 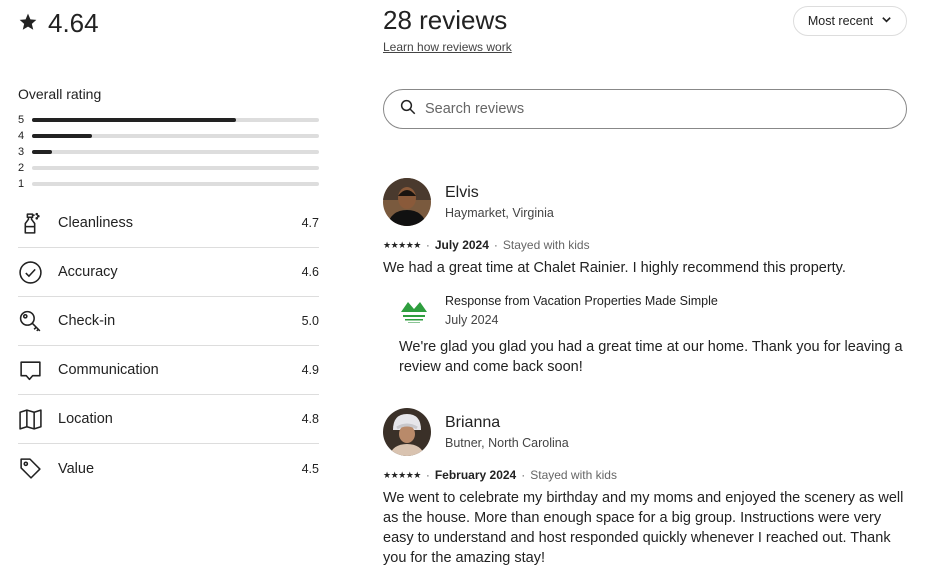 What do you see at coordinates (38, 419) in the screenshot?
I see `map-icon` at bounding box center [38, 419].